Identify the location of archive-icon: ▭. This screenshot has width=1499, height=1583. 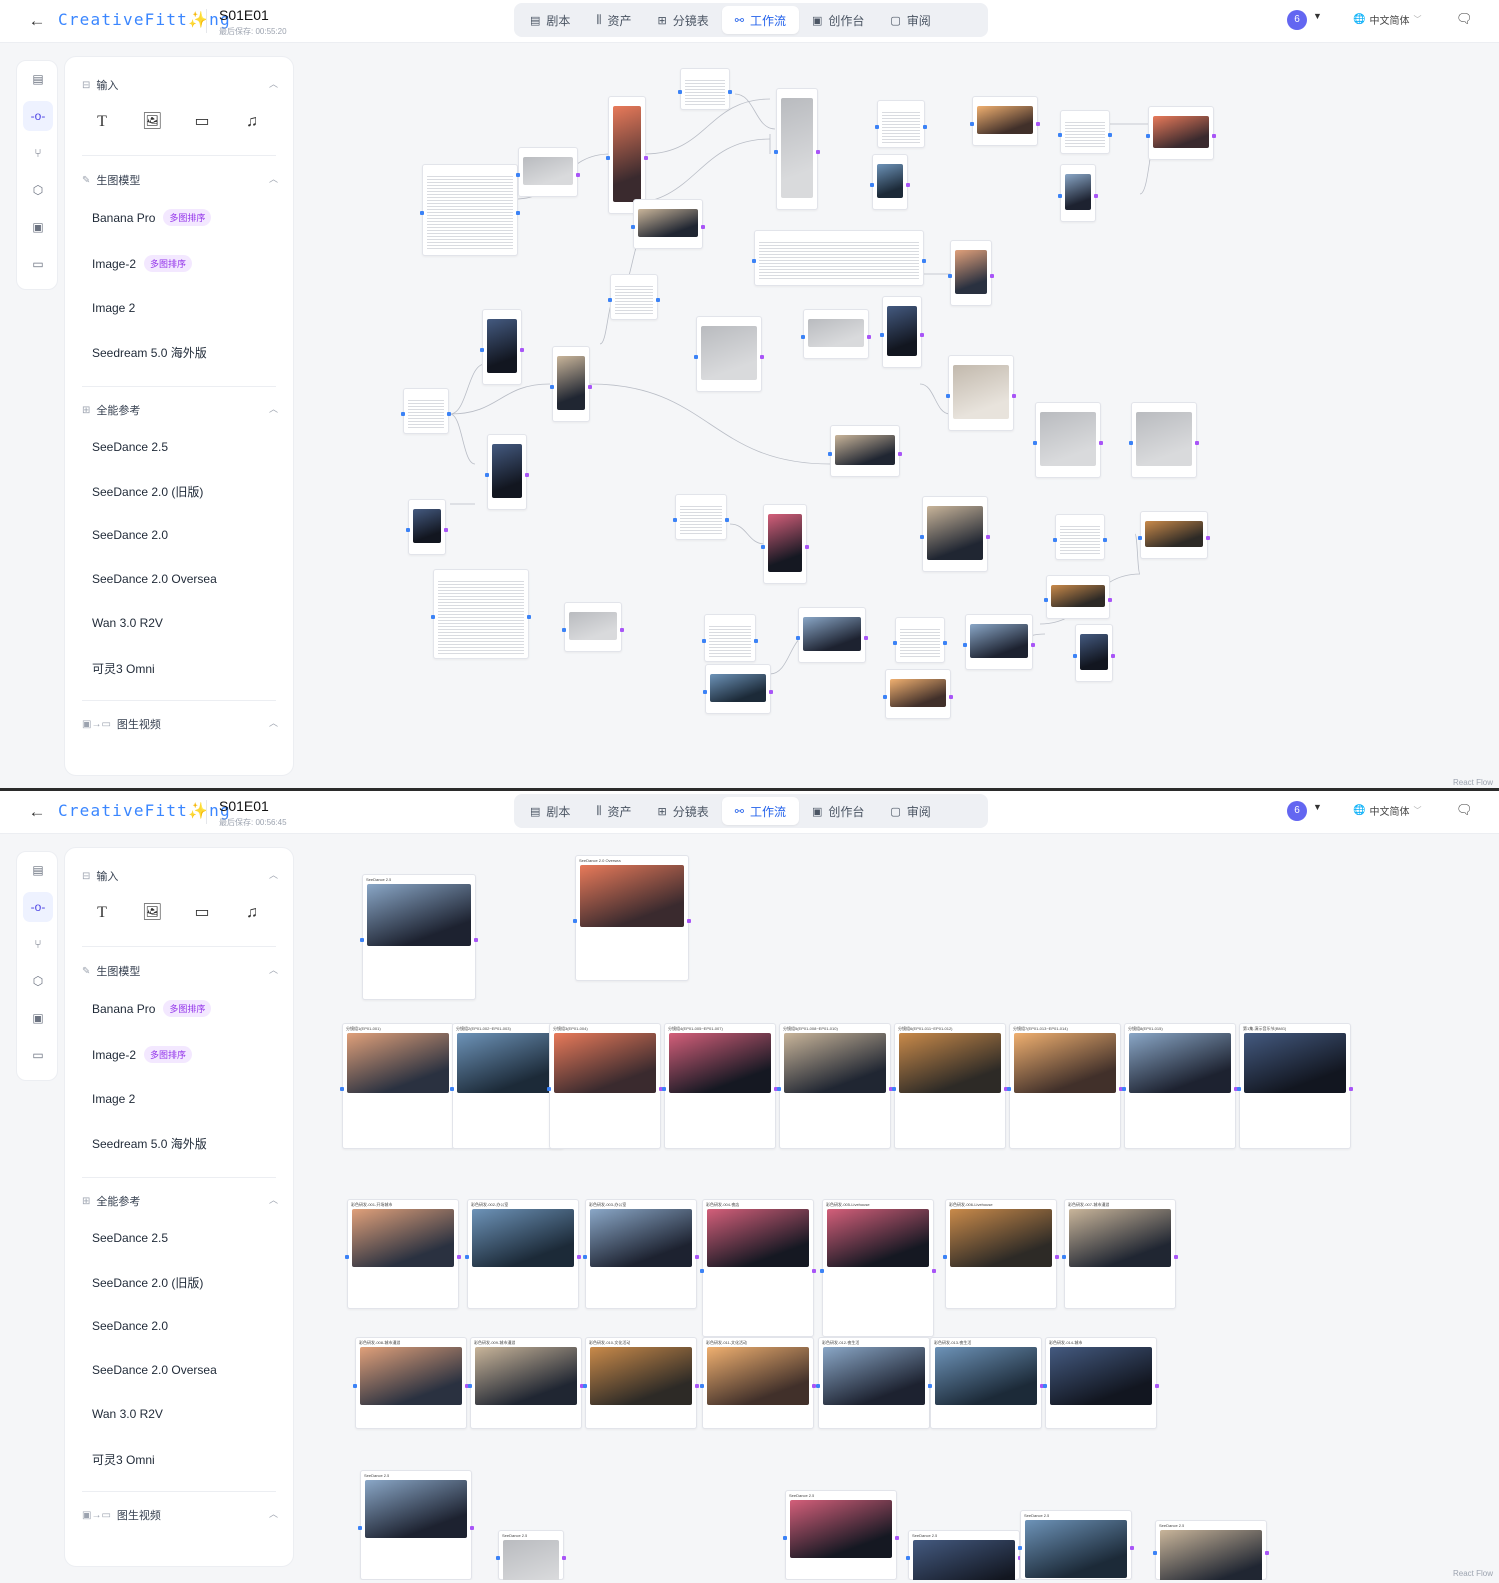
(38, 264).